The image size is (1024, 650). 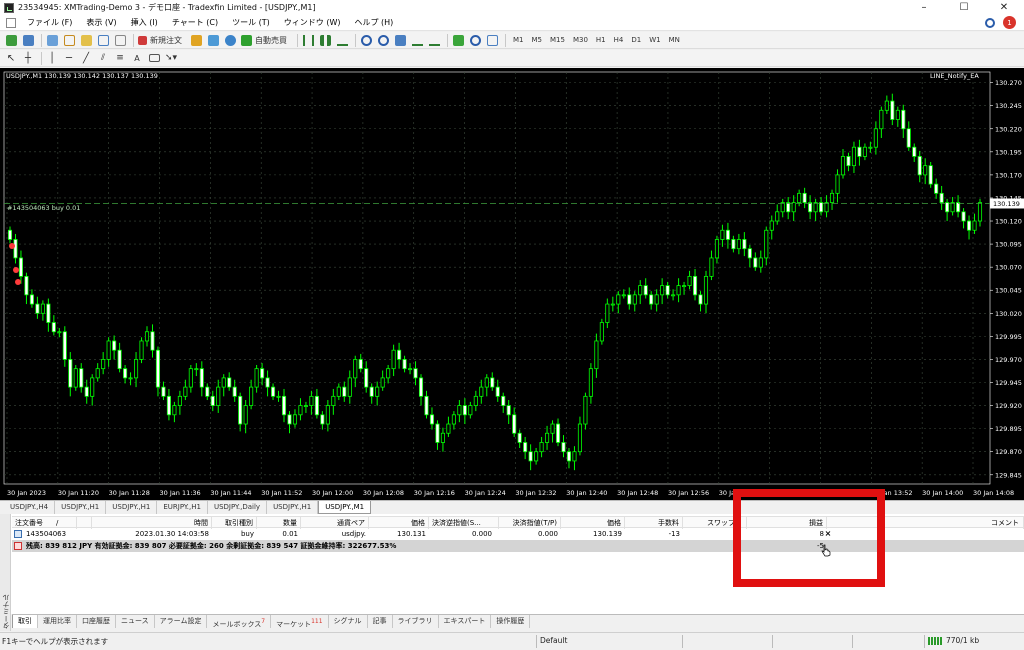 I want to click on terminal-tab-market: マーケット111, so click(x=300, y=621).